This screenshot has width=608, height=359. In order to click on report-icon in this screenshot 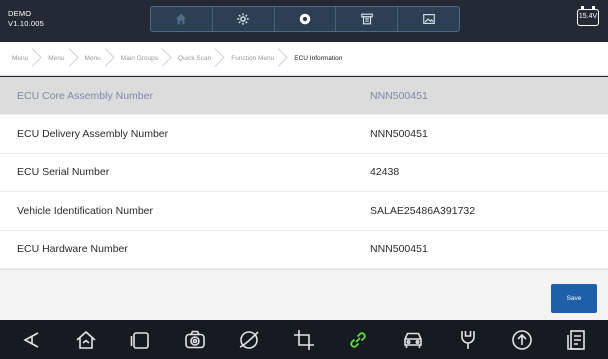, I will do `click(575, 339)`.